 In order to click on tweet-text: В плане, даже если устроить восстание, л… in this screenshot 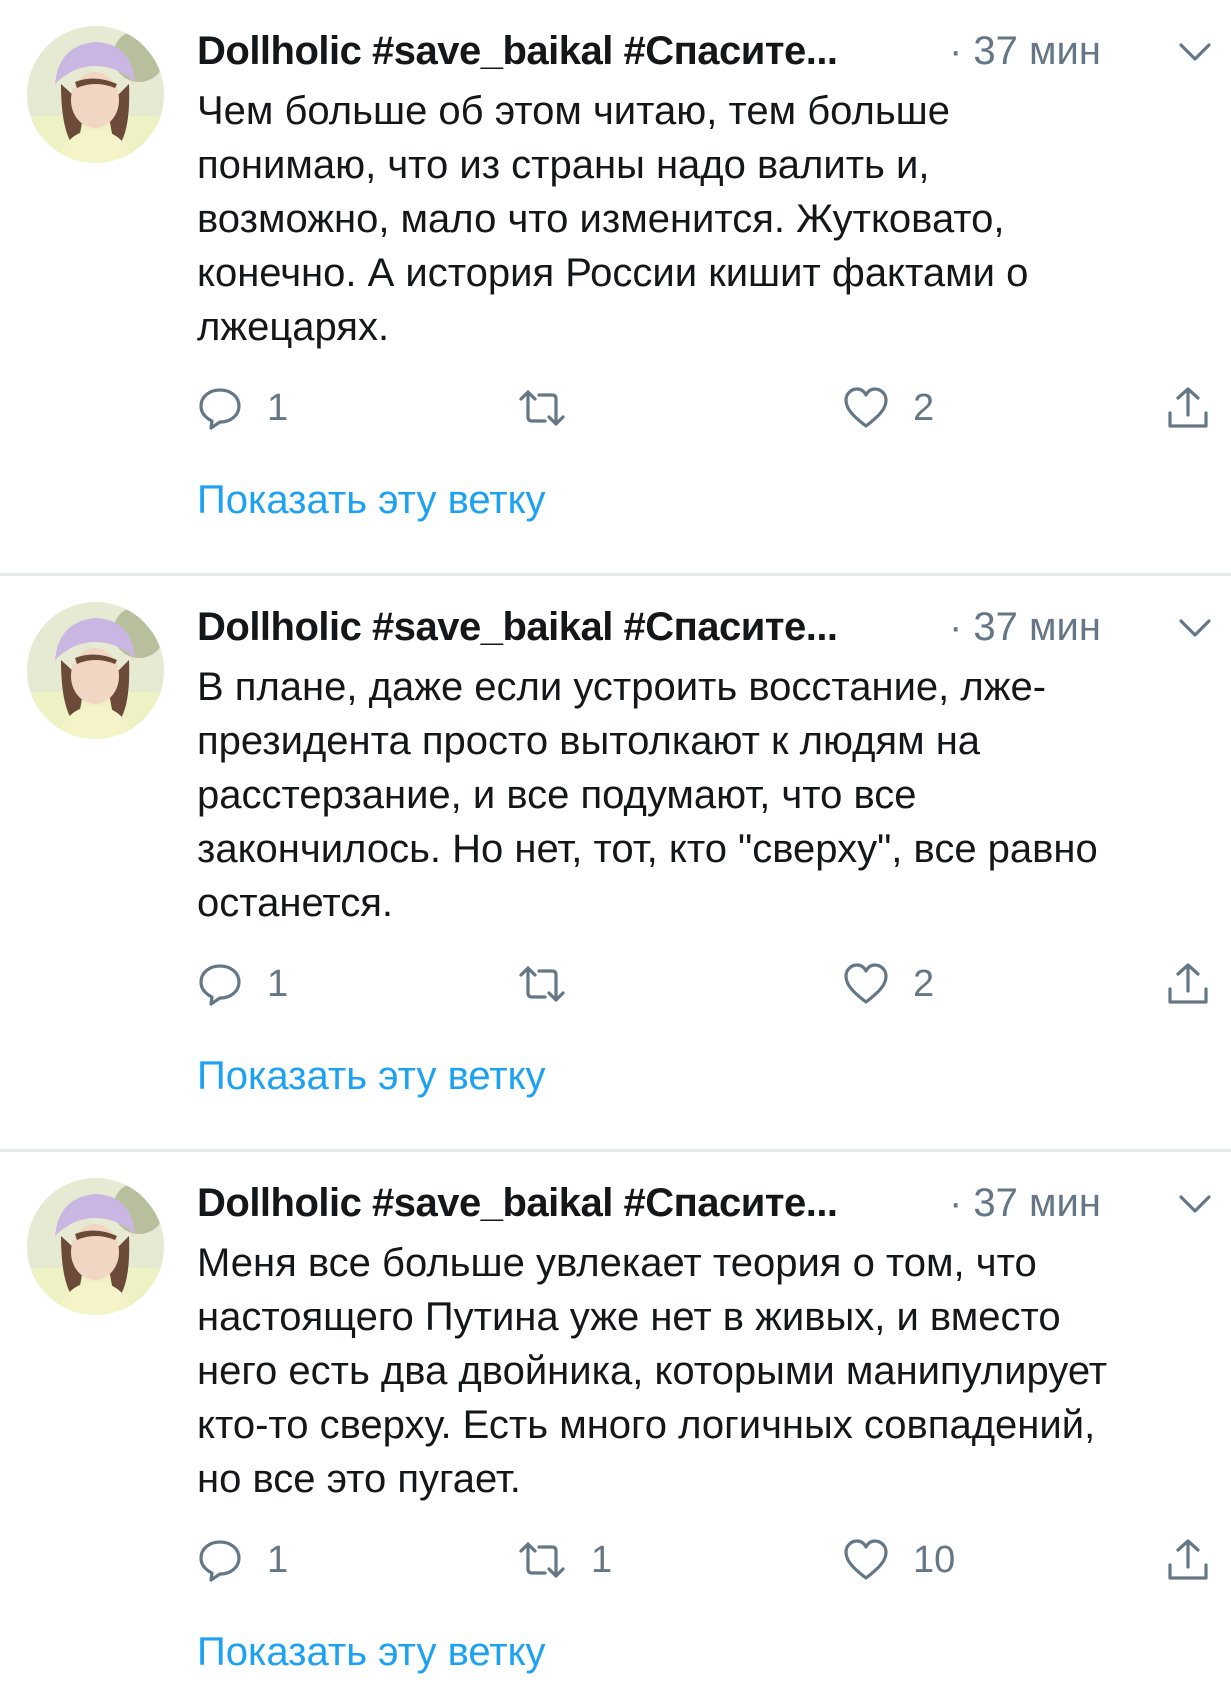, I will do `click(647, 795)`.